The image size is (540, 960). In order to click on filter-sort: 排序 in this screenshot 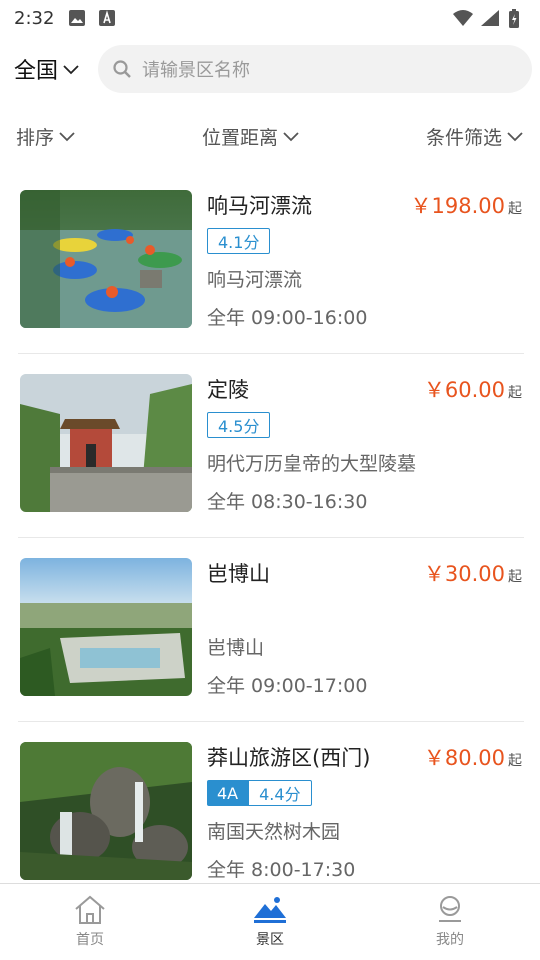, I will do `click(46, 136)`.